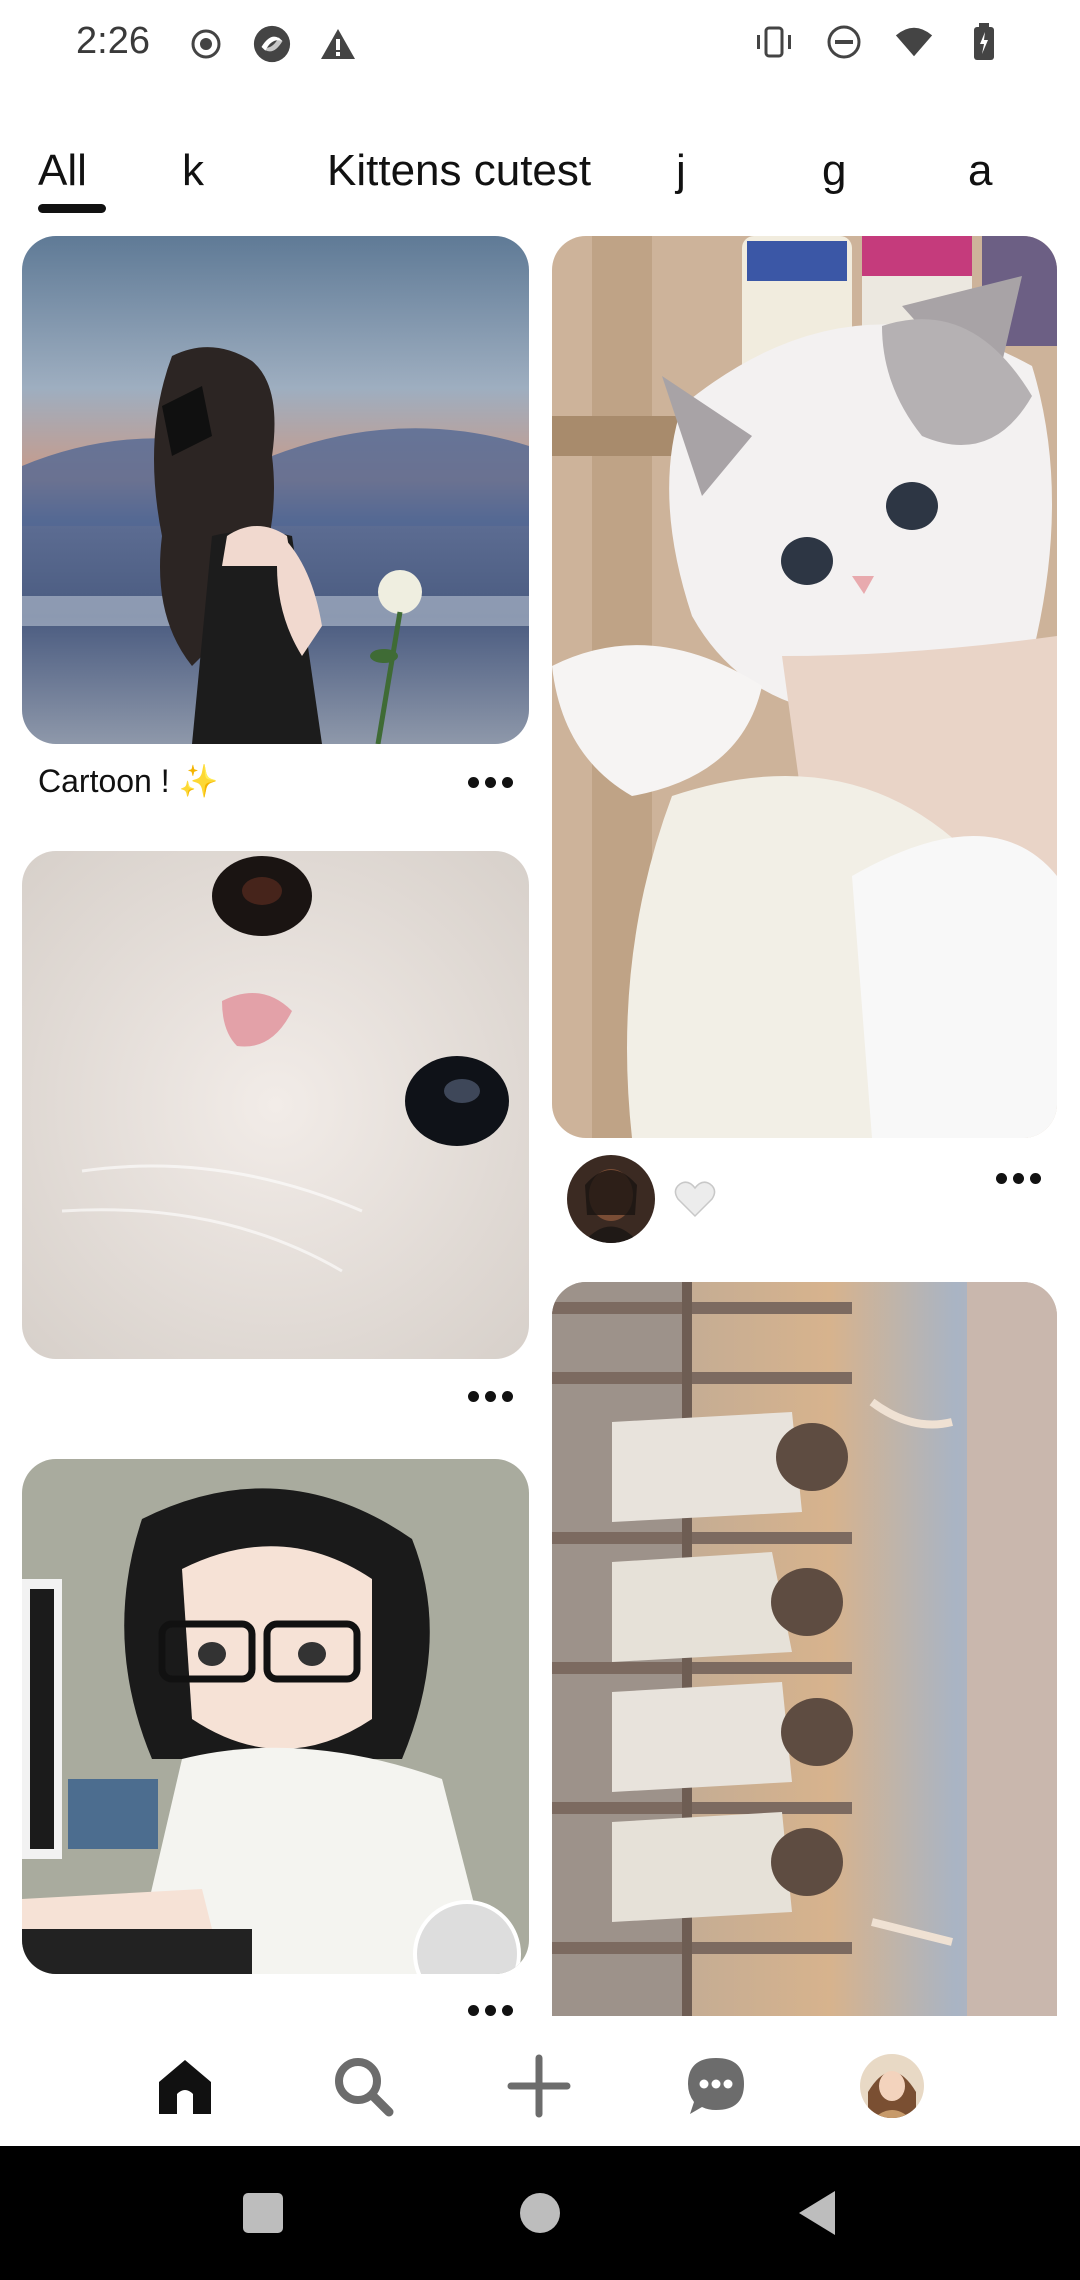  What do you see at coordinates (539, 2086) in the screenshot?
I see `create-icon` at bounding box center [539, 2086].